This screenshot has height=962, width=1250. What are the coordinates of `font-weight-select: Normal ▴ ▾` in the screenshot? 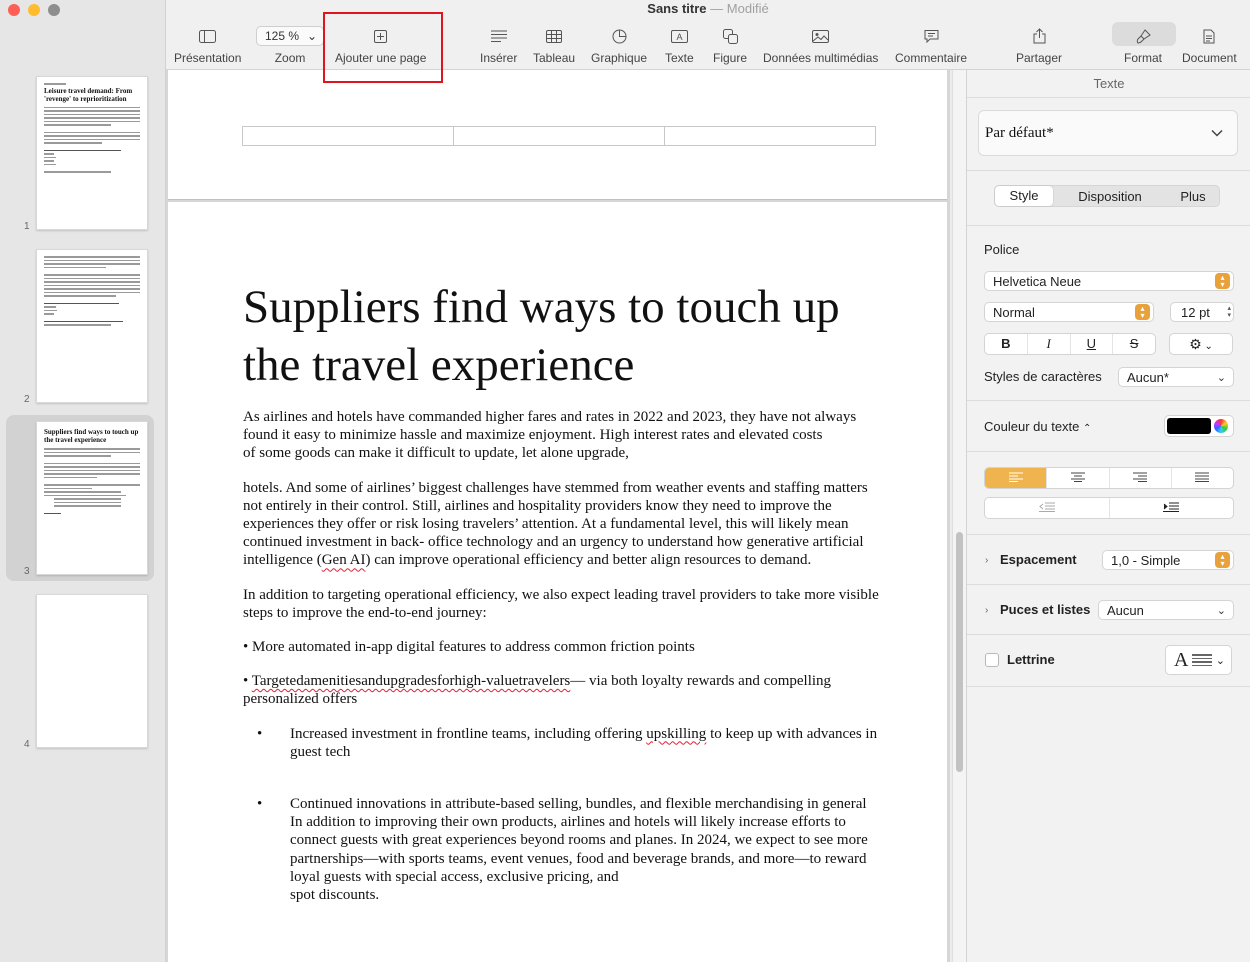 It's located at (1069, 312).